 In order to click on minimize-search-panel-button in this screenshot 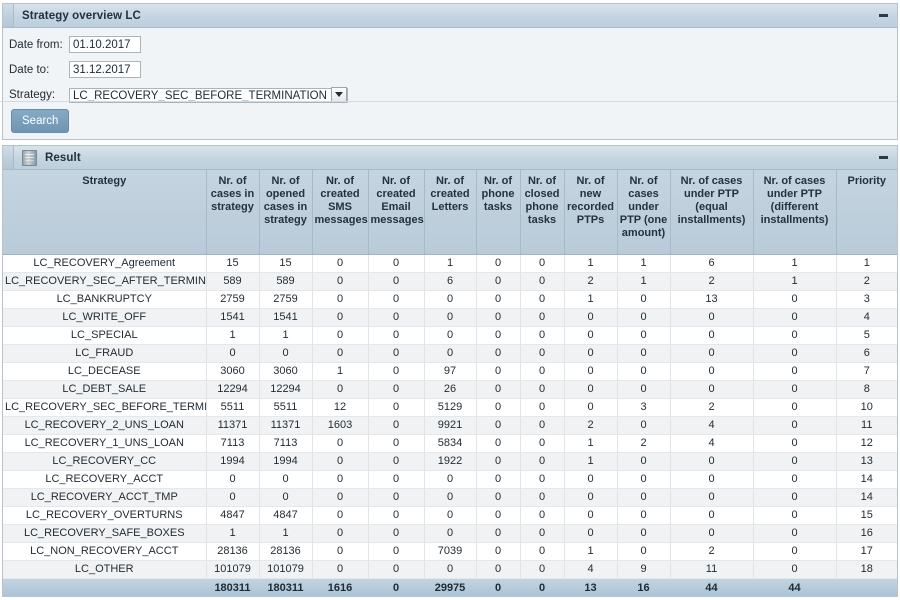, I will do `click(883, 16)`.